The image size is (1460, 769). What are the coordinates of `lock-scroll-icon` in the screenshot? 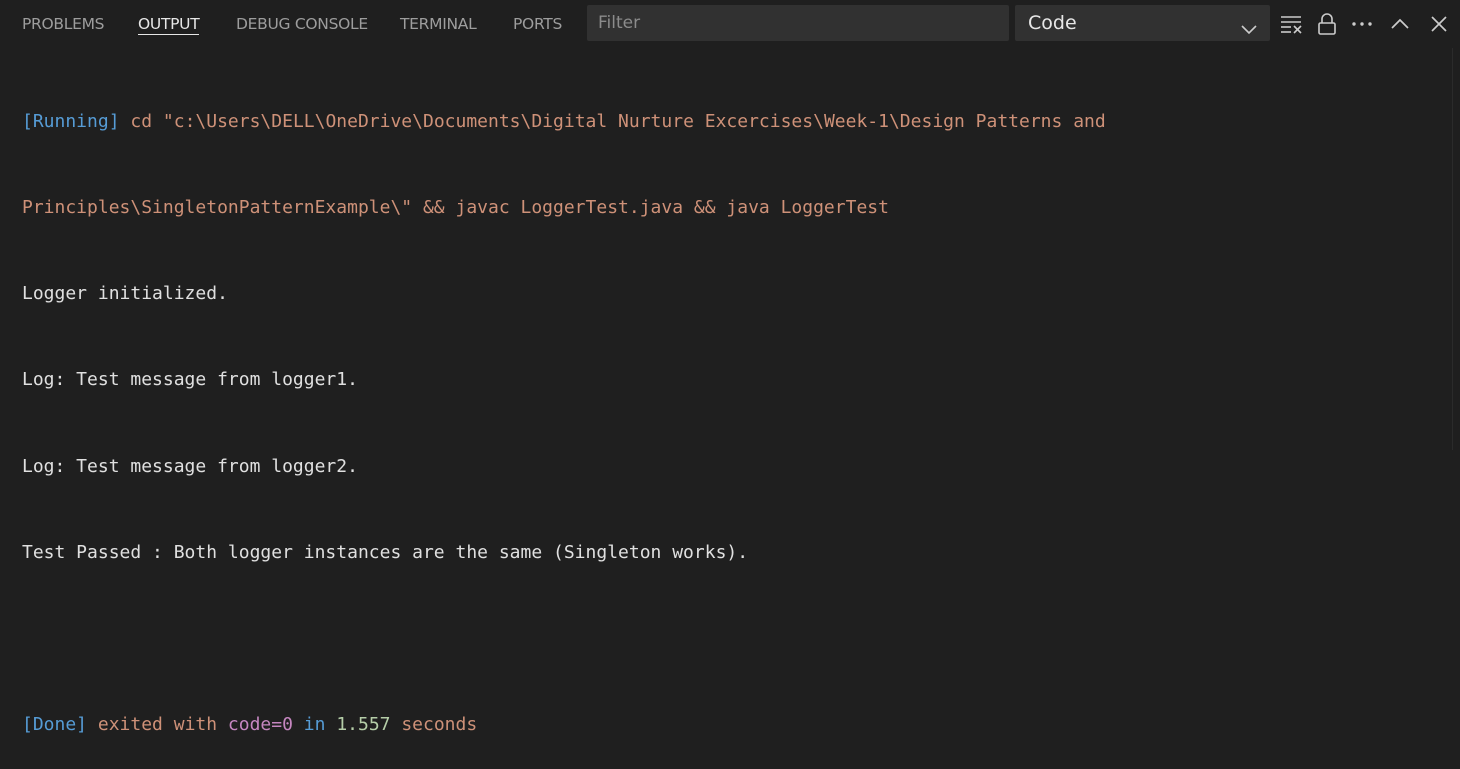 It's located at (1327, 24).